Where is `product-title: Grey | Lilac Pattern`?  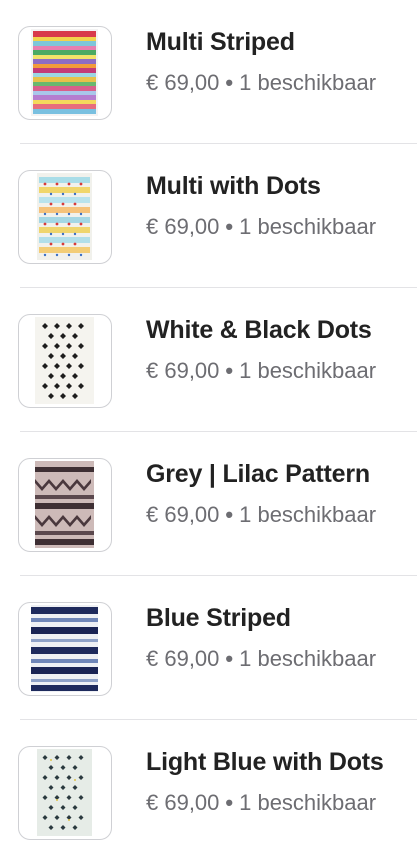
product-title: Grey | Lilac Pattern is located at coordinates (258, 474).